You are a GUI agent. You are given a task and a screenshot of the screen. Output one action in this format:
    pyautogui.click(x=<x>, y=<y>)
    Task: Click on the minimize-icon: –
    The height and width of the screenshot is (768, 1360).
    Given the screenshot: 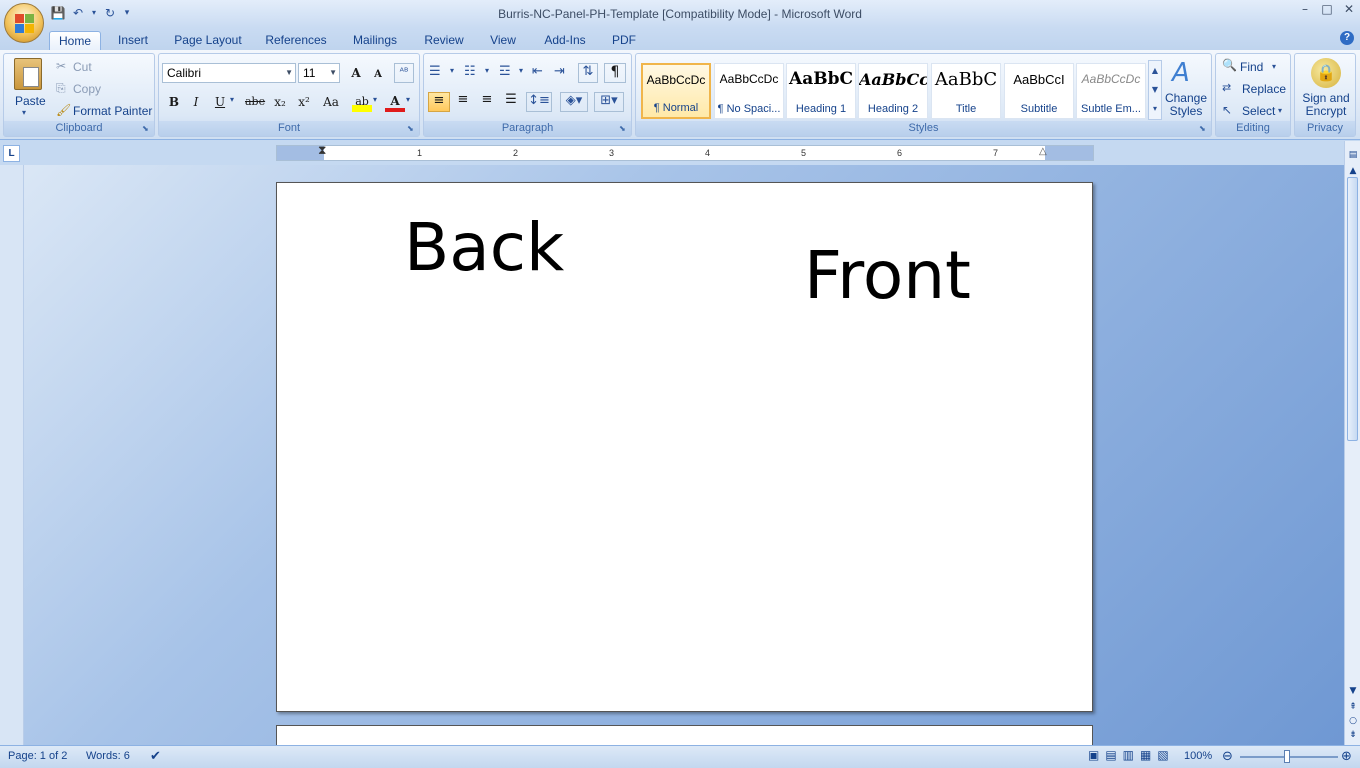 What is the action you would take?
    pyautogui.click(x=1305, y=9)
    